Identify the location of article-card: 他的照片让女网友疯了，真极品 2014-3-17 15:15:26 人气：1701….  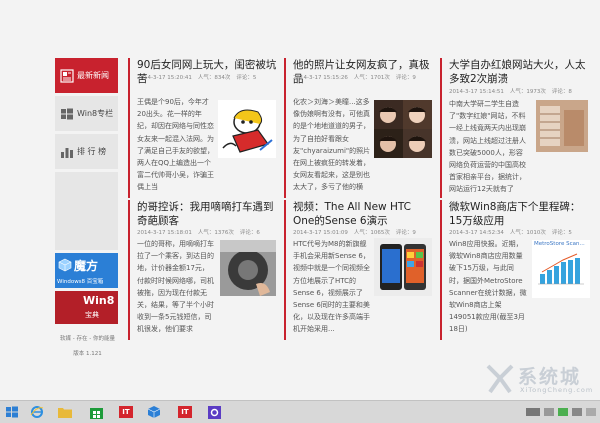
(360, 128).